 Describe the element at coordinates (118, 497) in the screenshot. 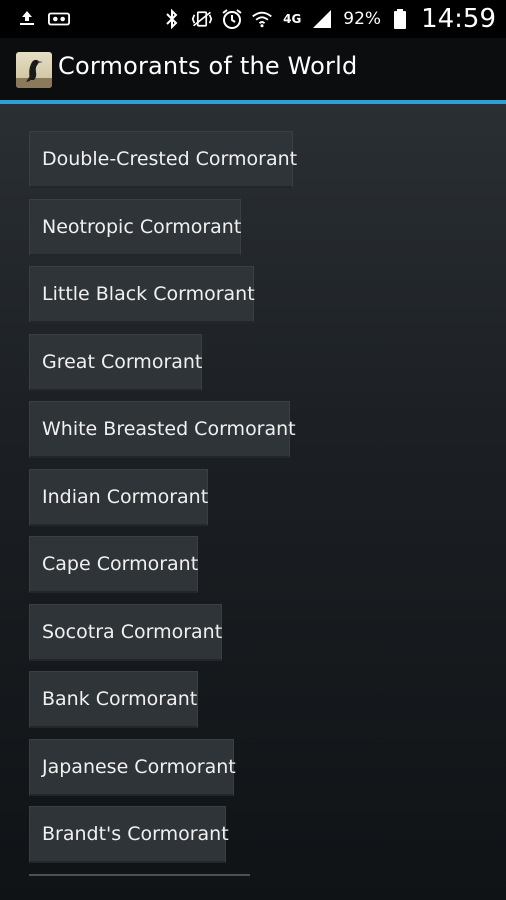

I see `species-button-indian: Indian Cormorant` at that location.